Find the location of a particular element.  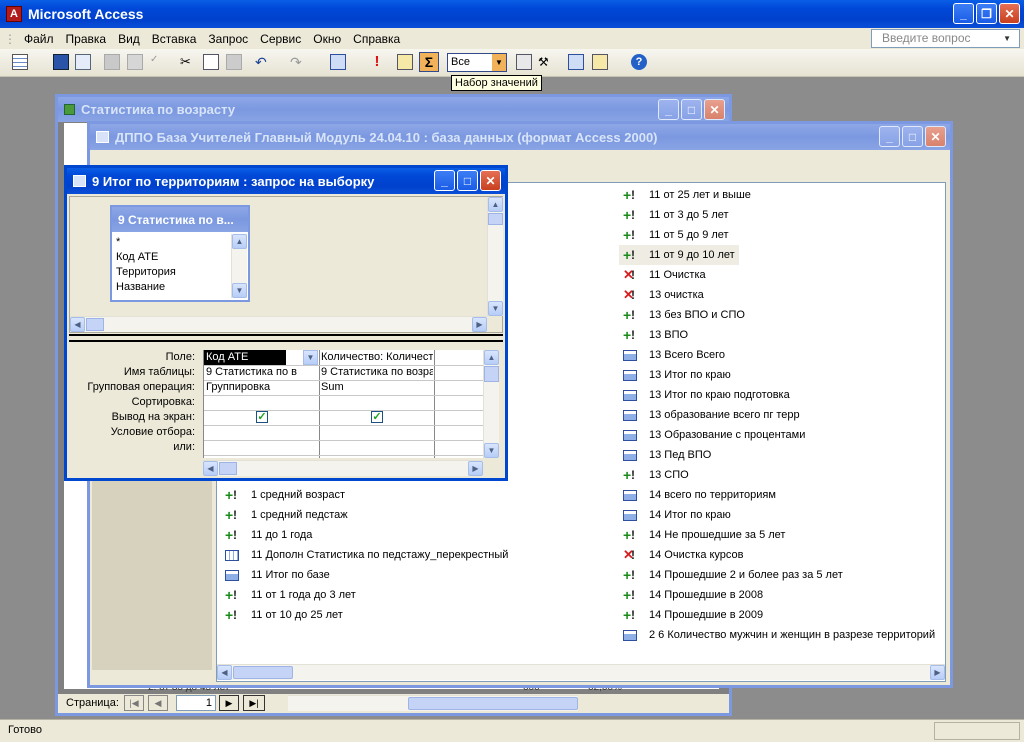

query-list-item: +! 11 до 1 года is located at coordinates (364, 535).